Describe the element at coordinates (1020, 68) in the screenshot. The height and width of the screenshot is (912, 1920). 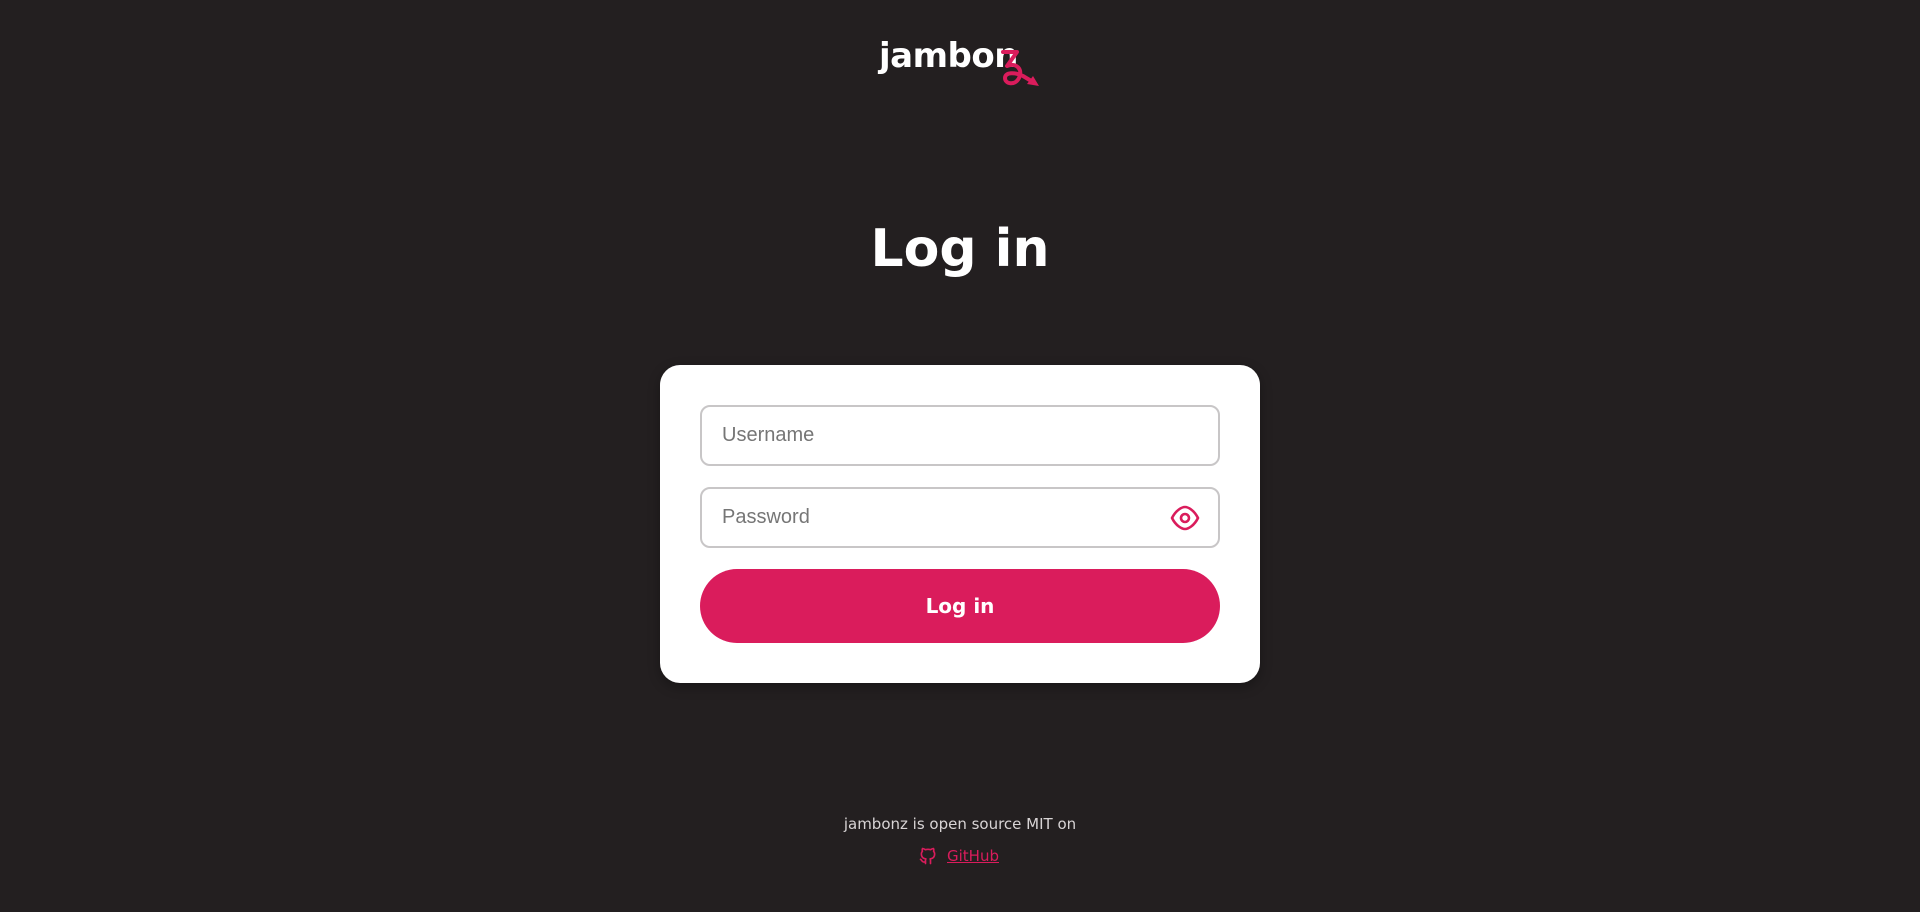
I see `logo-z-arrow-icon` at that location.